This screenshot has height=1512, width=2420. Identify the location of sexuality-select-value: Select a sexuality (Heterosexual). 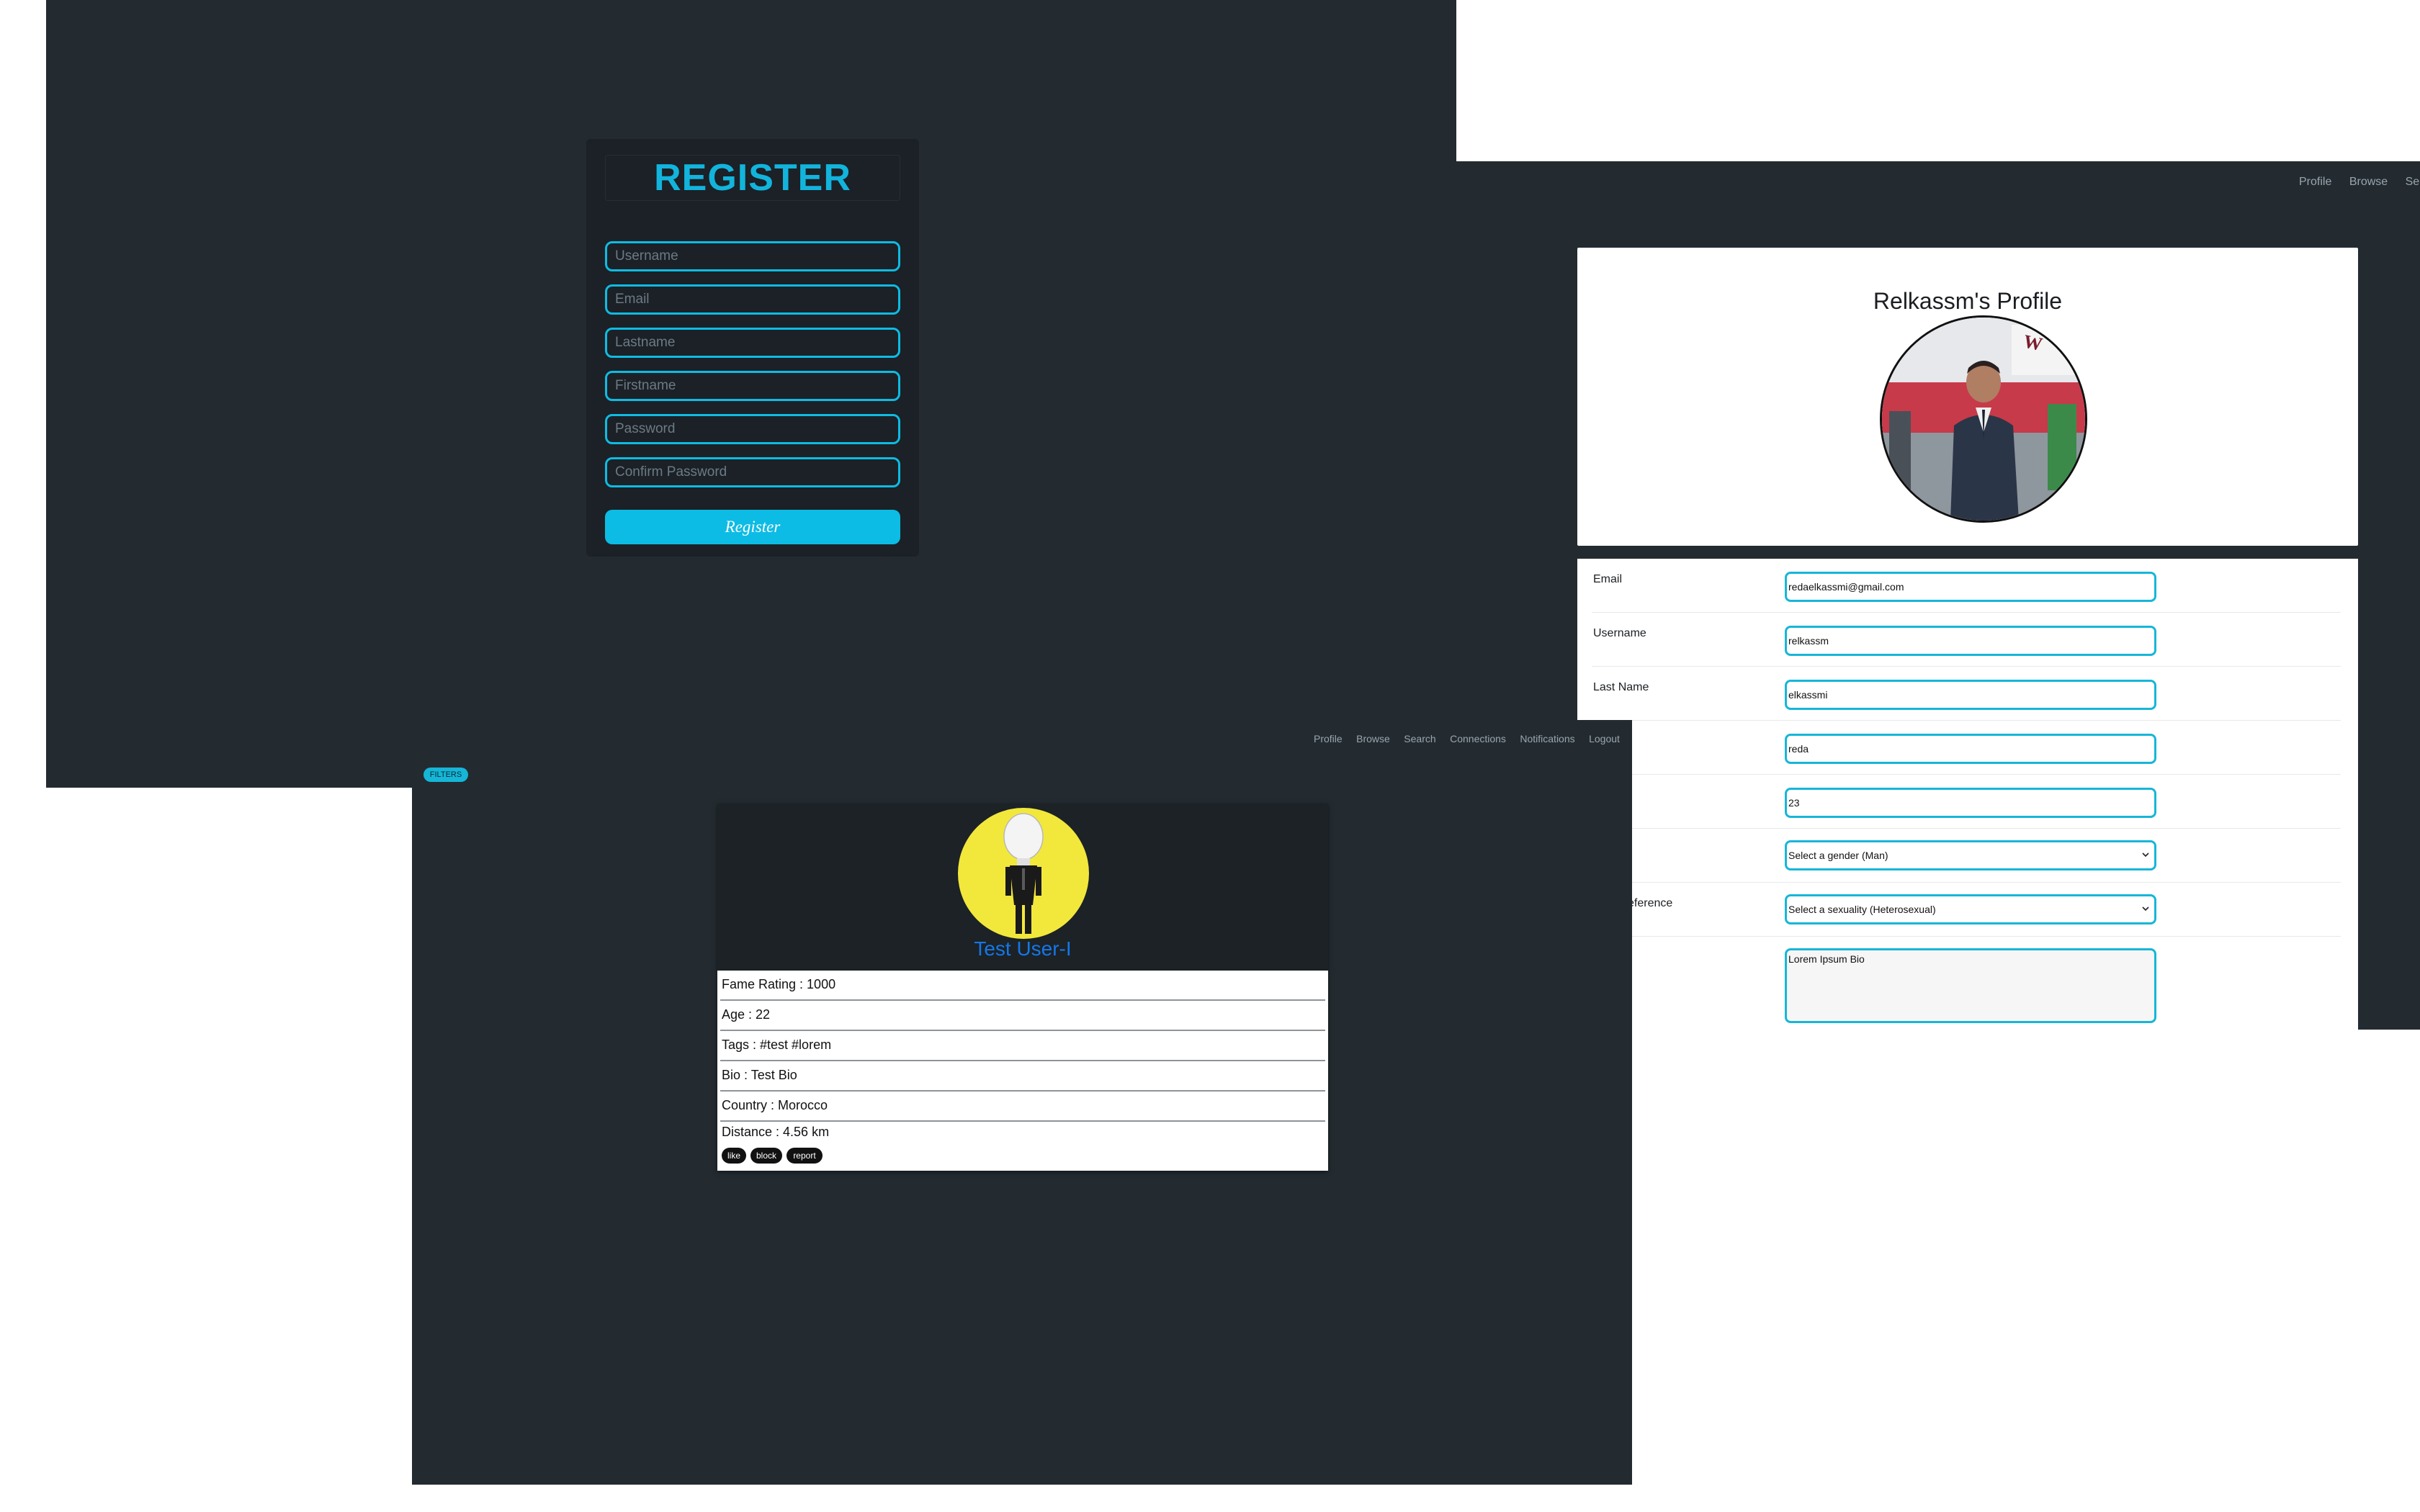
(1862, 909).